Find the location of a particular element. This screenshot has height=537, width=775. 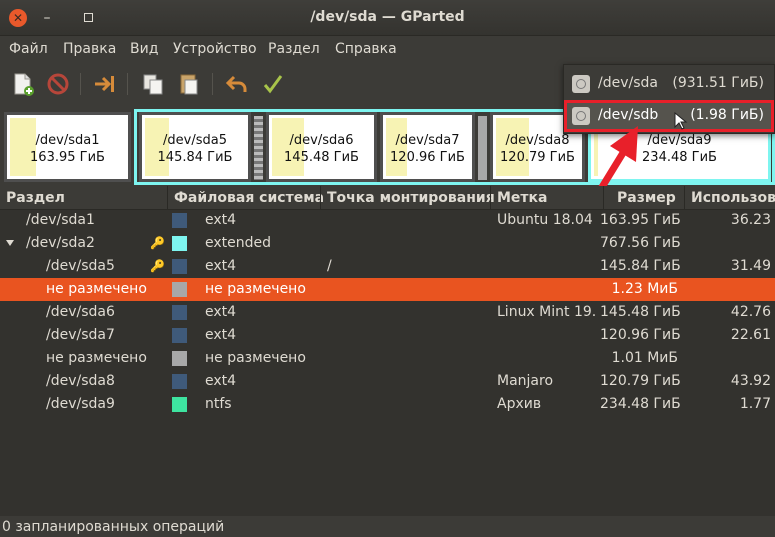

cell-used: 31.49 is located at coordinates (750, 266).